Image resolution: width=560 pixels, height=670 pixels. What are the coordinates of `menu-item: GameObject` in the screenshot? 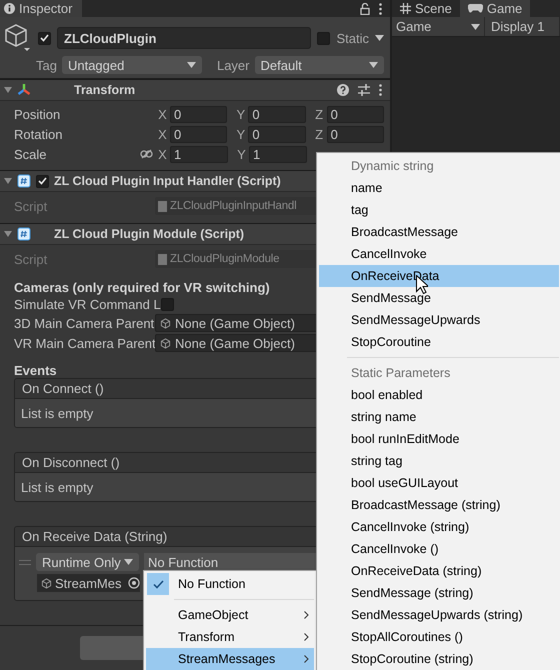 It's located at (230, 615).